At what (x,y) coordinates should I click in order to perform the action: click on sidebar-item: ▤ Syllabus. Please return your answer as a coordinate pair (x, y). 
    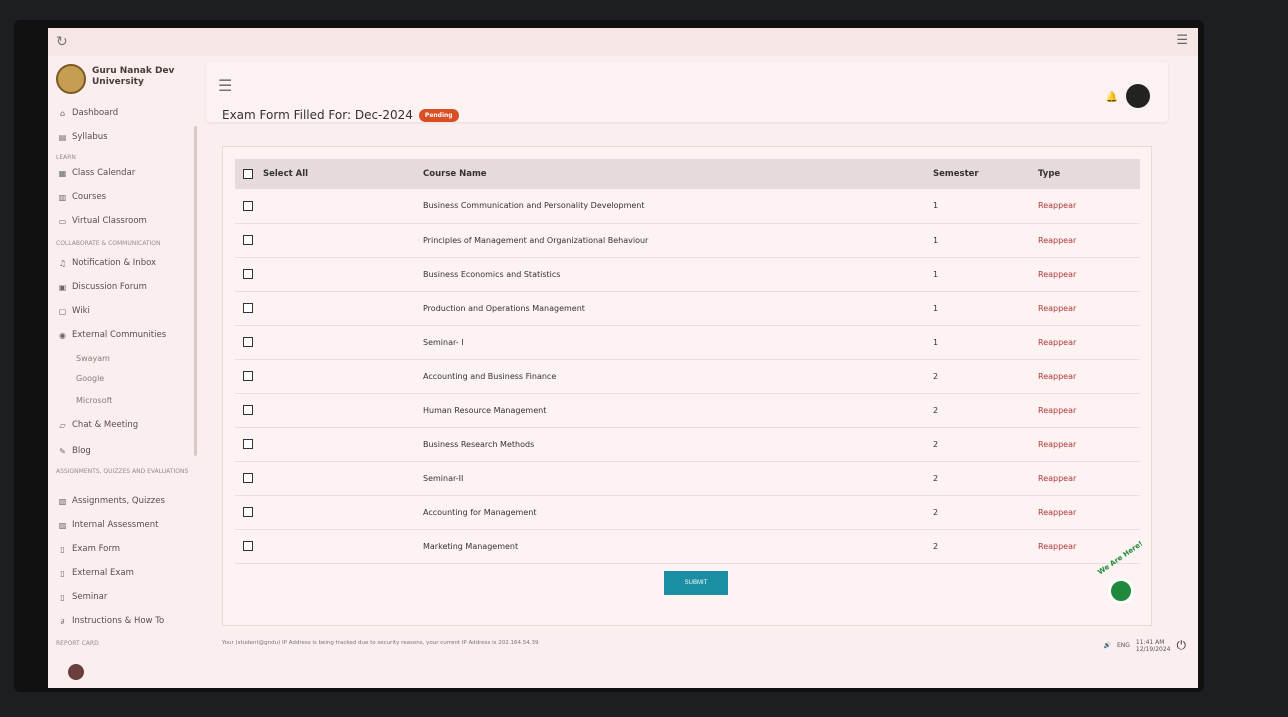
    Looking at the image, I should click on (83, 137).